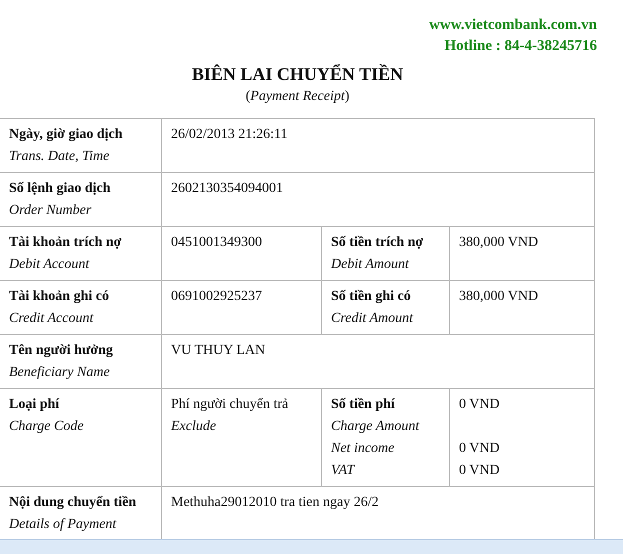 The image size is (623, 554). Describe the element at coordinates (63, 525) in the screenshot. I see `label-en: Details of Payment` at that location.